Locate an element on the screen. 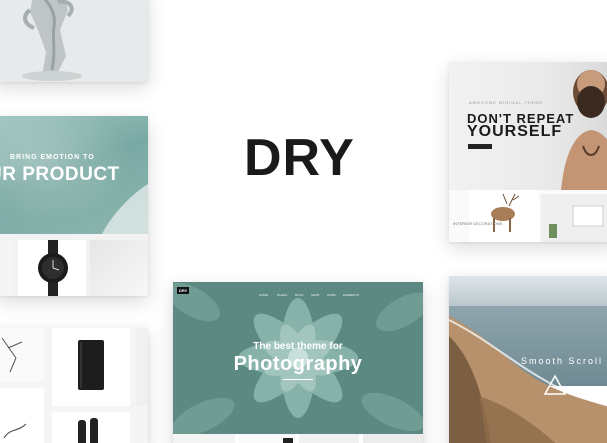  gallery-grid-card is located at coordinates (74, 385).